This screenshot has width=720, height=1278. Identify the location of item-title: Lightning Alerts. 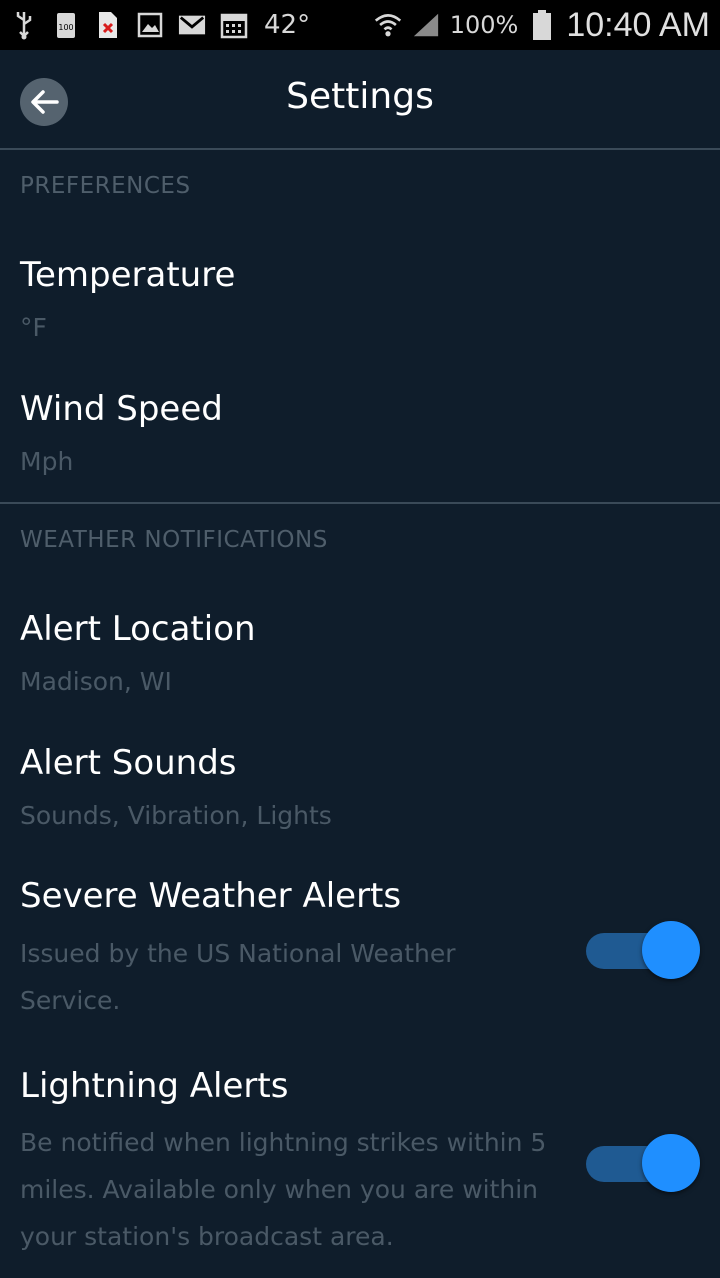
(154, 1086).